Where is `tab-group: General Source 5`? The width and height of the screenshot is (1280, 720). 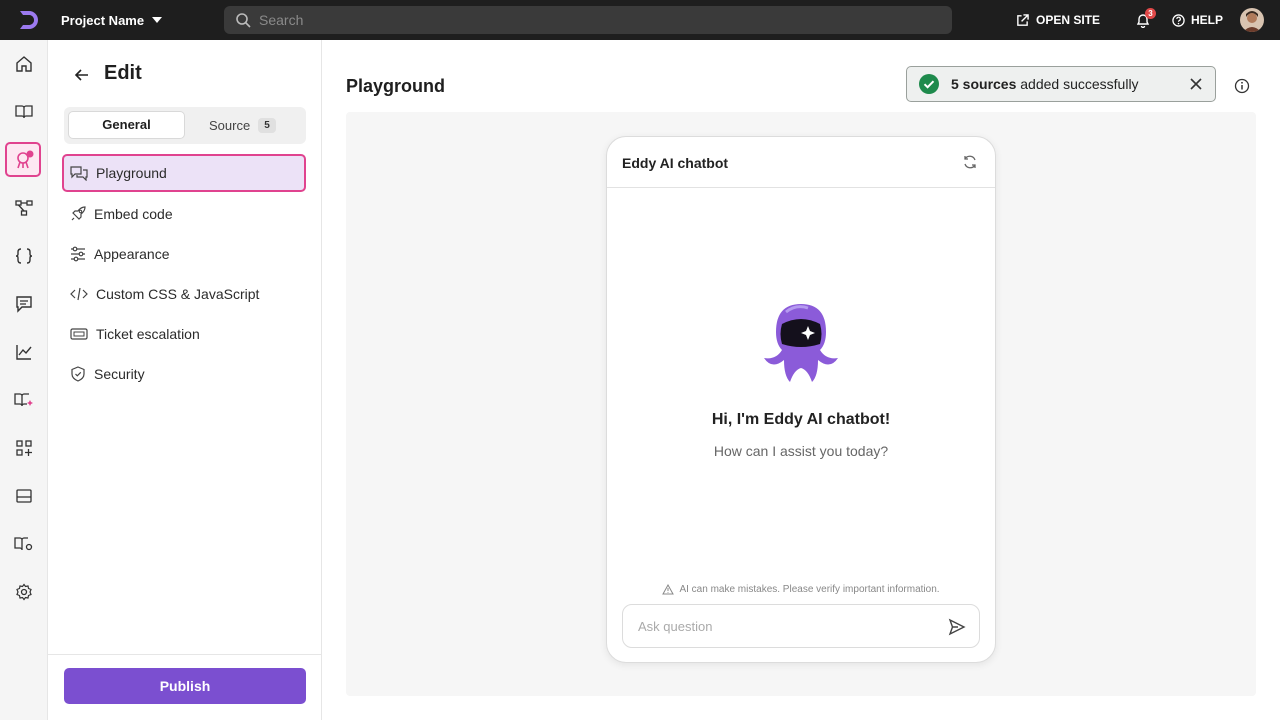
tab-group: General Source 5 is located at coordinates (185, 125).